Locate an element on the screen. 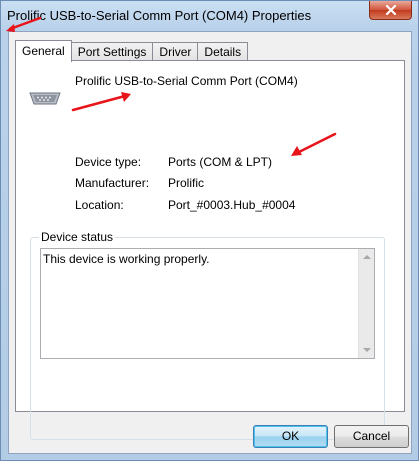 This screenshot has width=419, height=461. tab-driver: Driver is located at coordinates (175, 51).